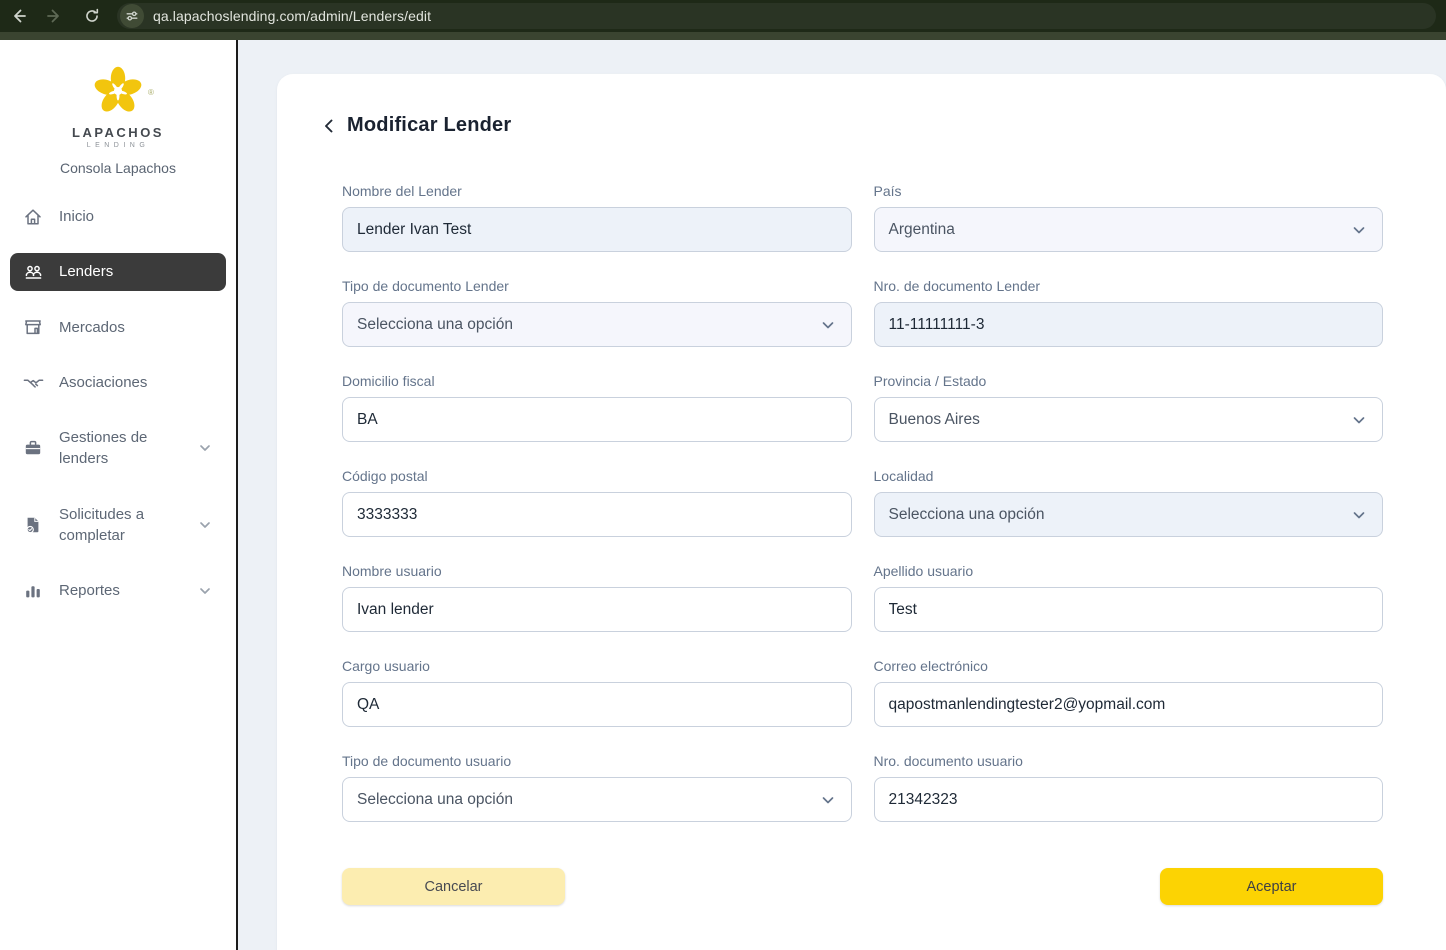 This screenshot has height=950, width=1446. Describe the element at coordinates (1128, 609) in the screenshot. I see `apellido-usuario-input` at that location.